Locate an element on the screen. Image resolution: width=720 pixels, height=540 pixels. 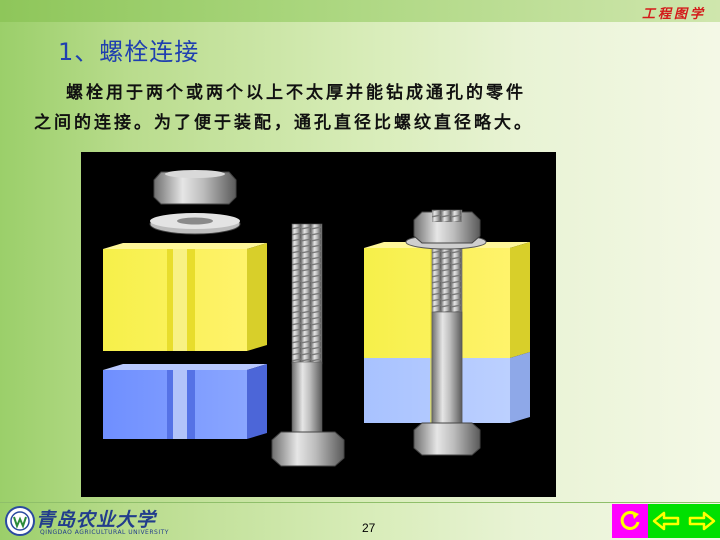
assembled-connection is located at coordinates (447, 332).